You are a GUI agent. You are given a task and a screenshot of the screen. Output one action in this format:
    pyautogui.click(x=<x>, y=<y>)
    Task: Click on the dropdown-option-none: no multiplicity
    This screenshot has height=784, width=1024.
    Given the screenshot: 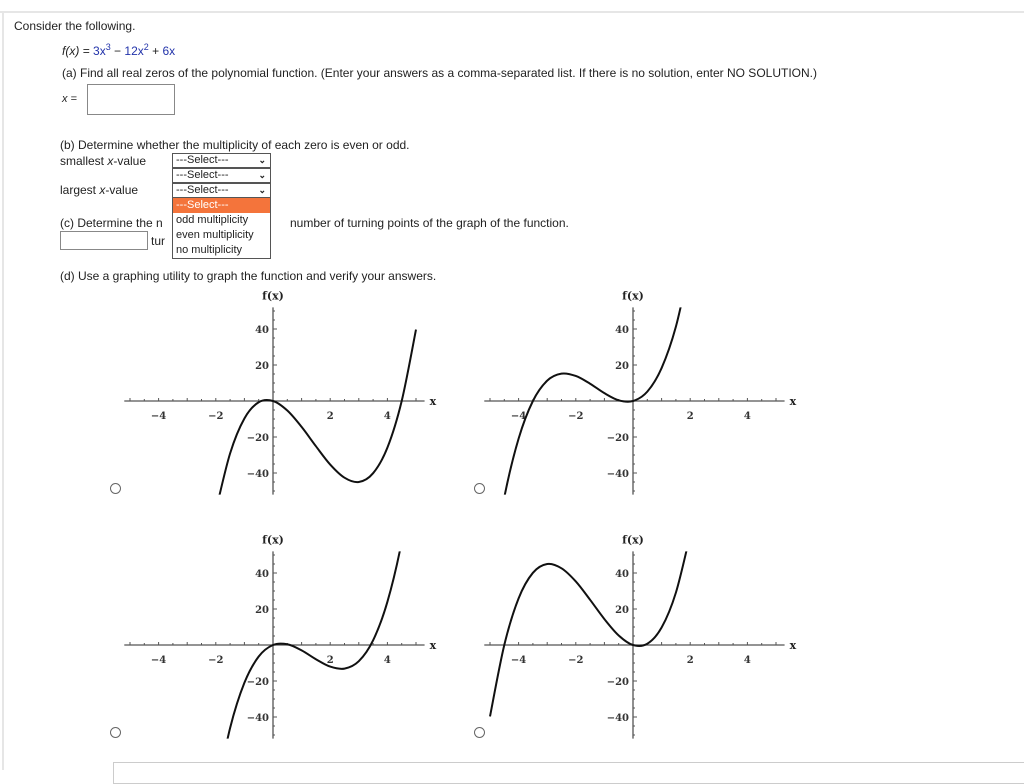 What is the action you would take?
    pyautogui.click(x=221, y=250)
    